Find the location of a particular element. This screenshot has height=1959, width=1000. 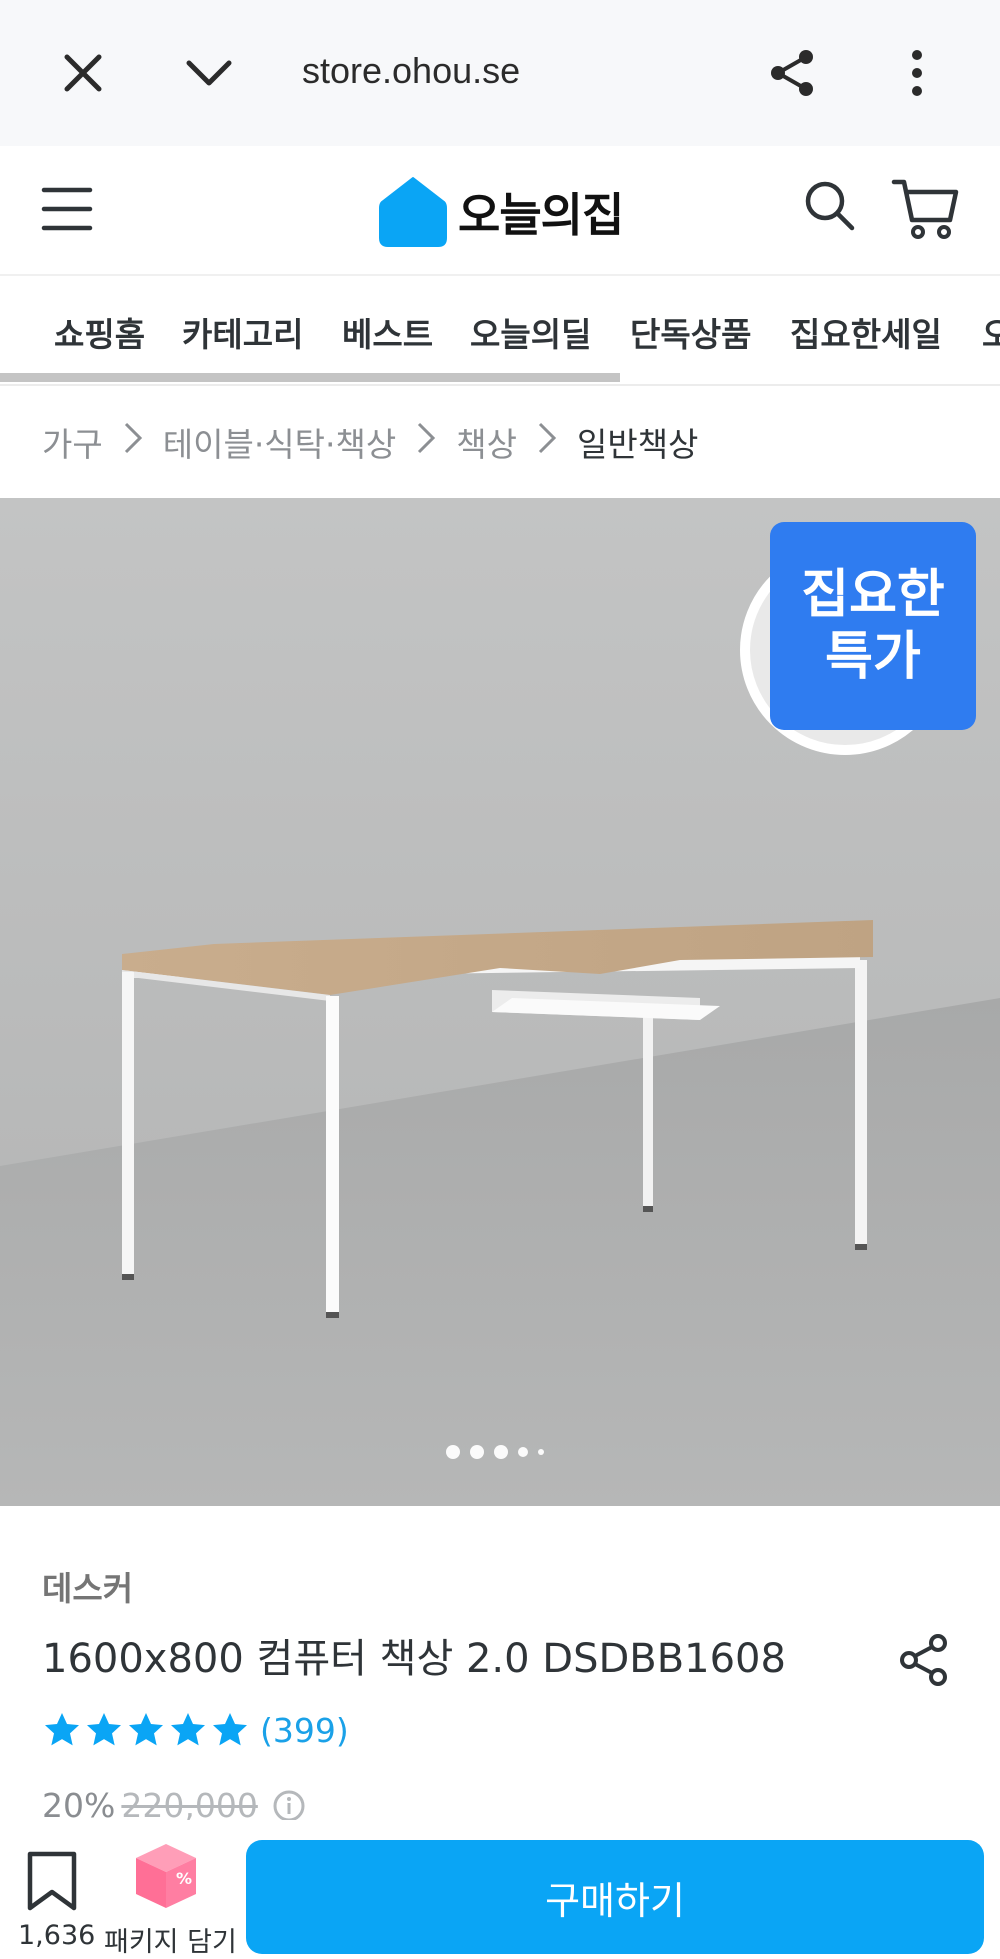

product-brand: 데스커 is located at coordinates (87, 1586).